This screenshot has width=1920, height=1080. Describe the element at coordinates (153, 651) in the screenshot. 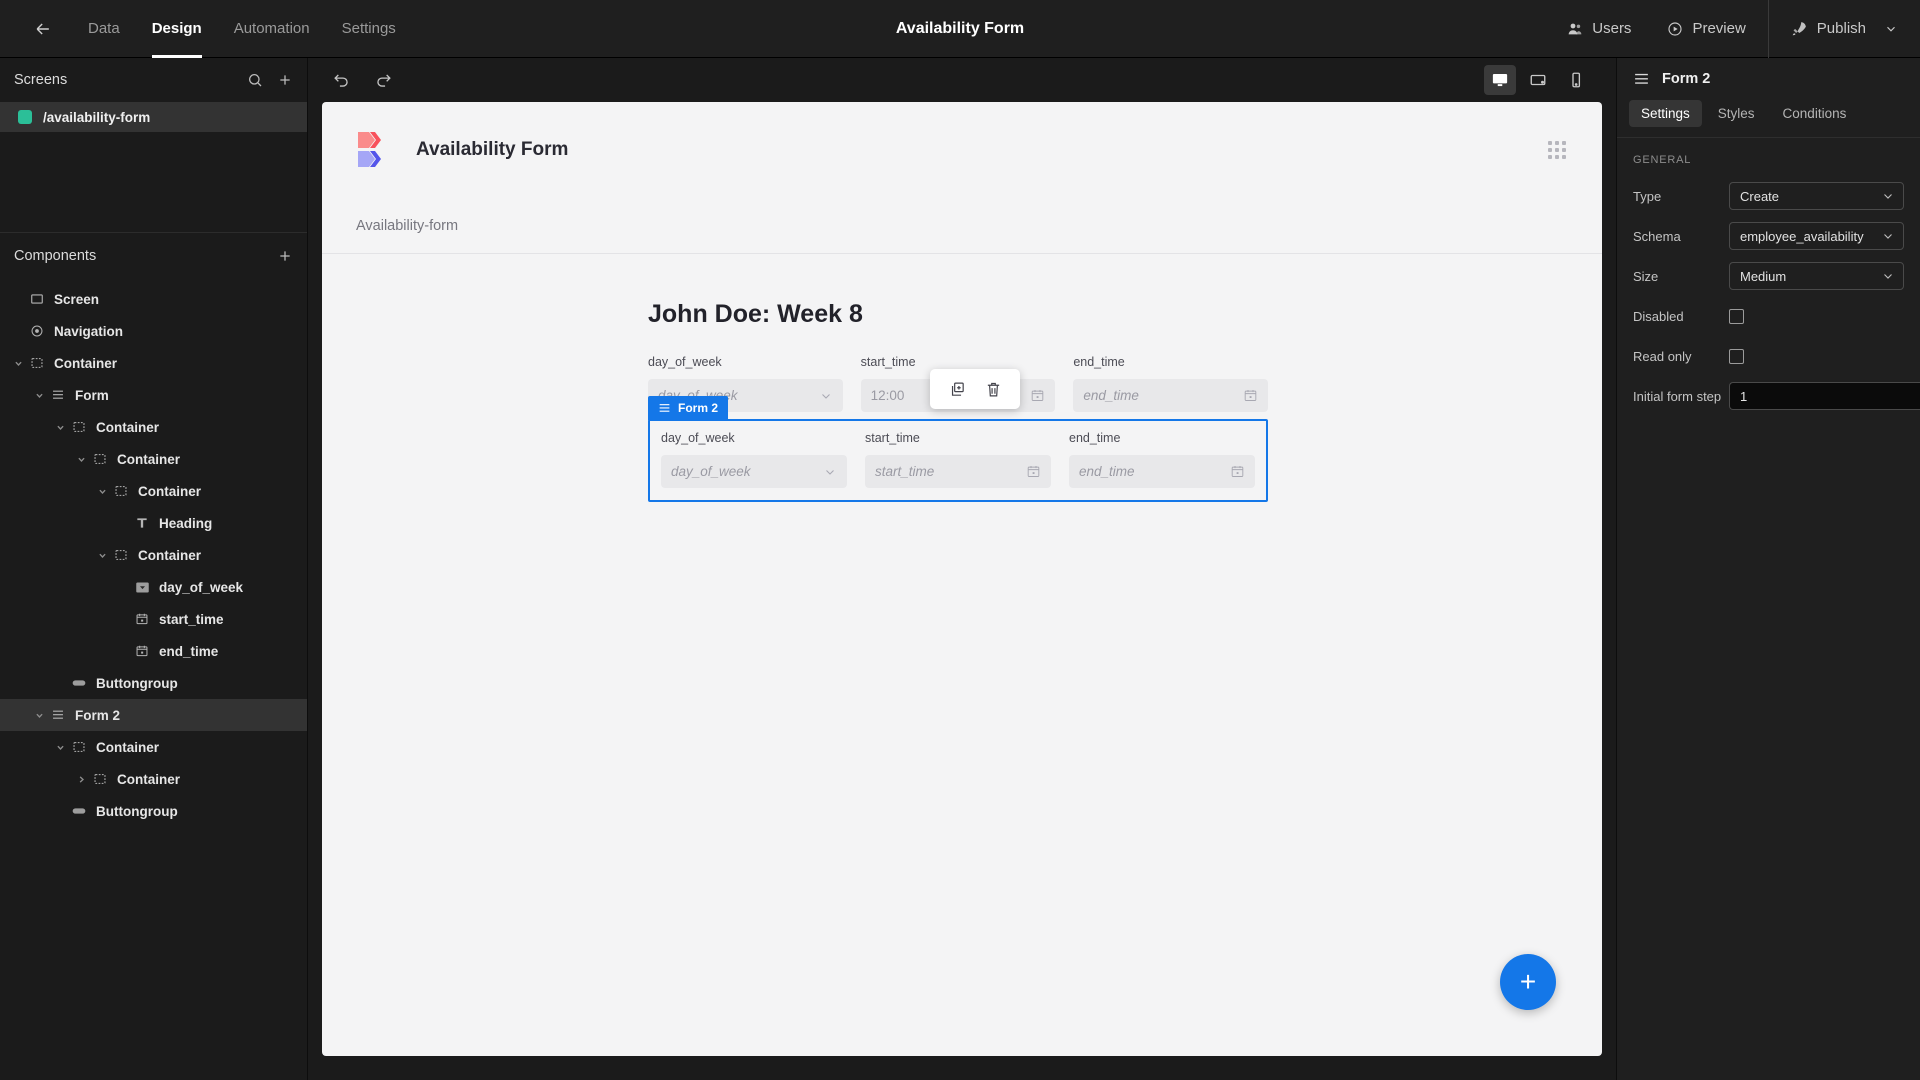

I see `tree-item-end-time: end_time` at that location.